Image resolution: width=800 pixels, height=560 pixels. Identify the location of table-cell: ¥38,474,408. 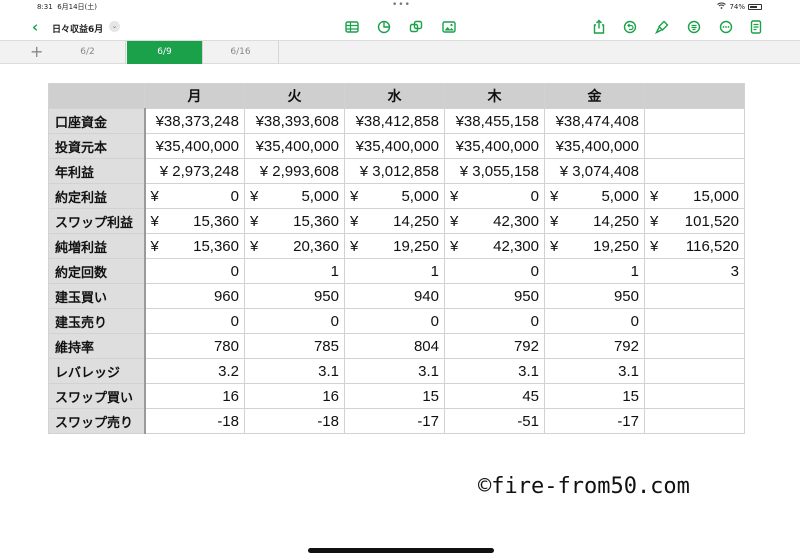
(594, 121).